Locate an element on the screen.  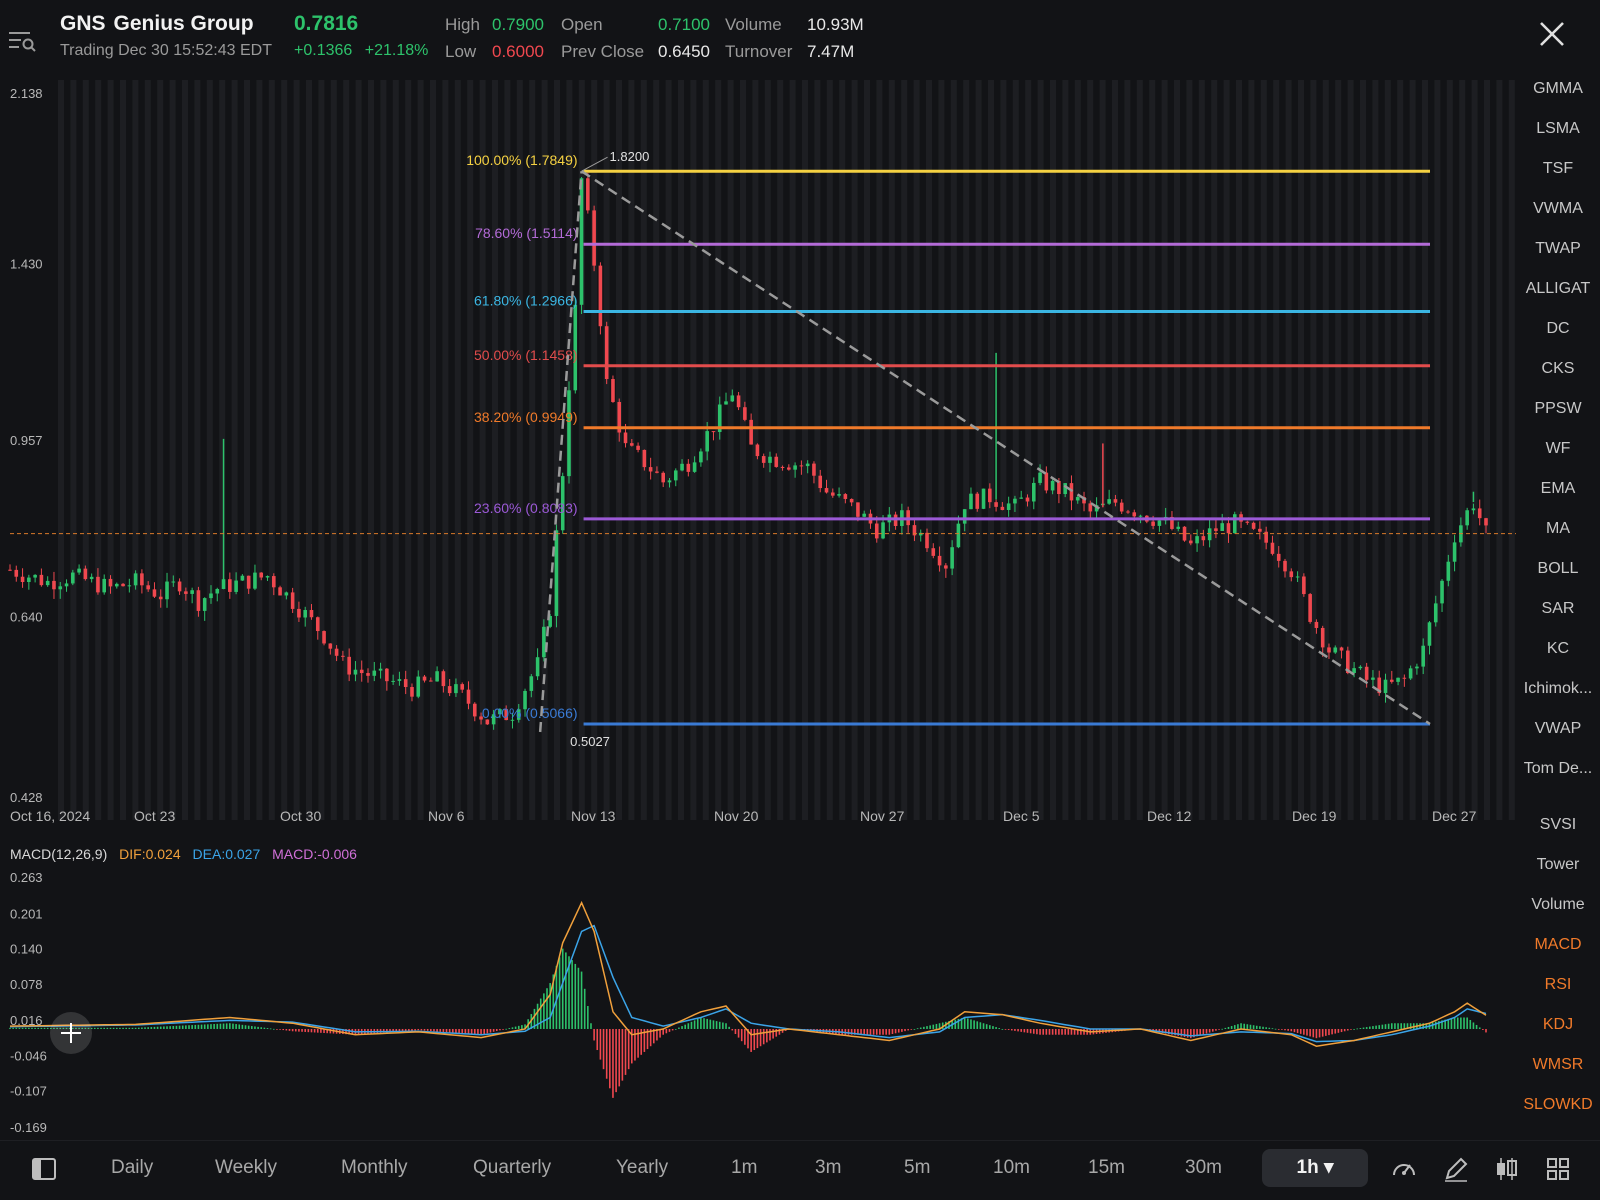
indicator-tower: Tower is located at coordinates (1558, 865).